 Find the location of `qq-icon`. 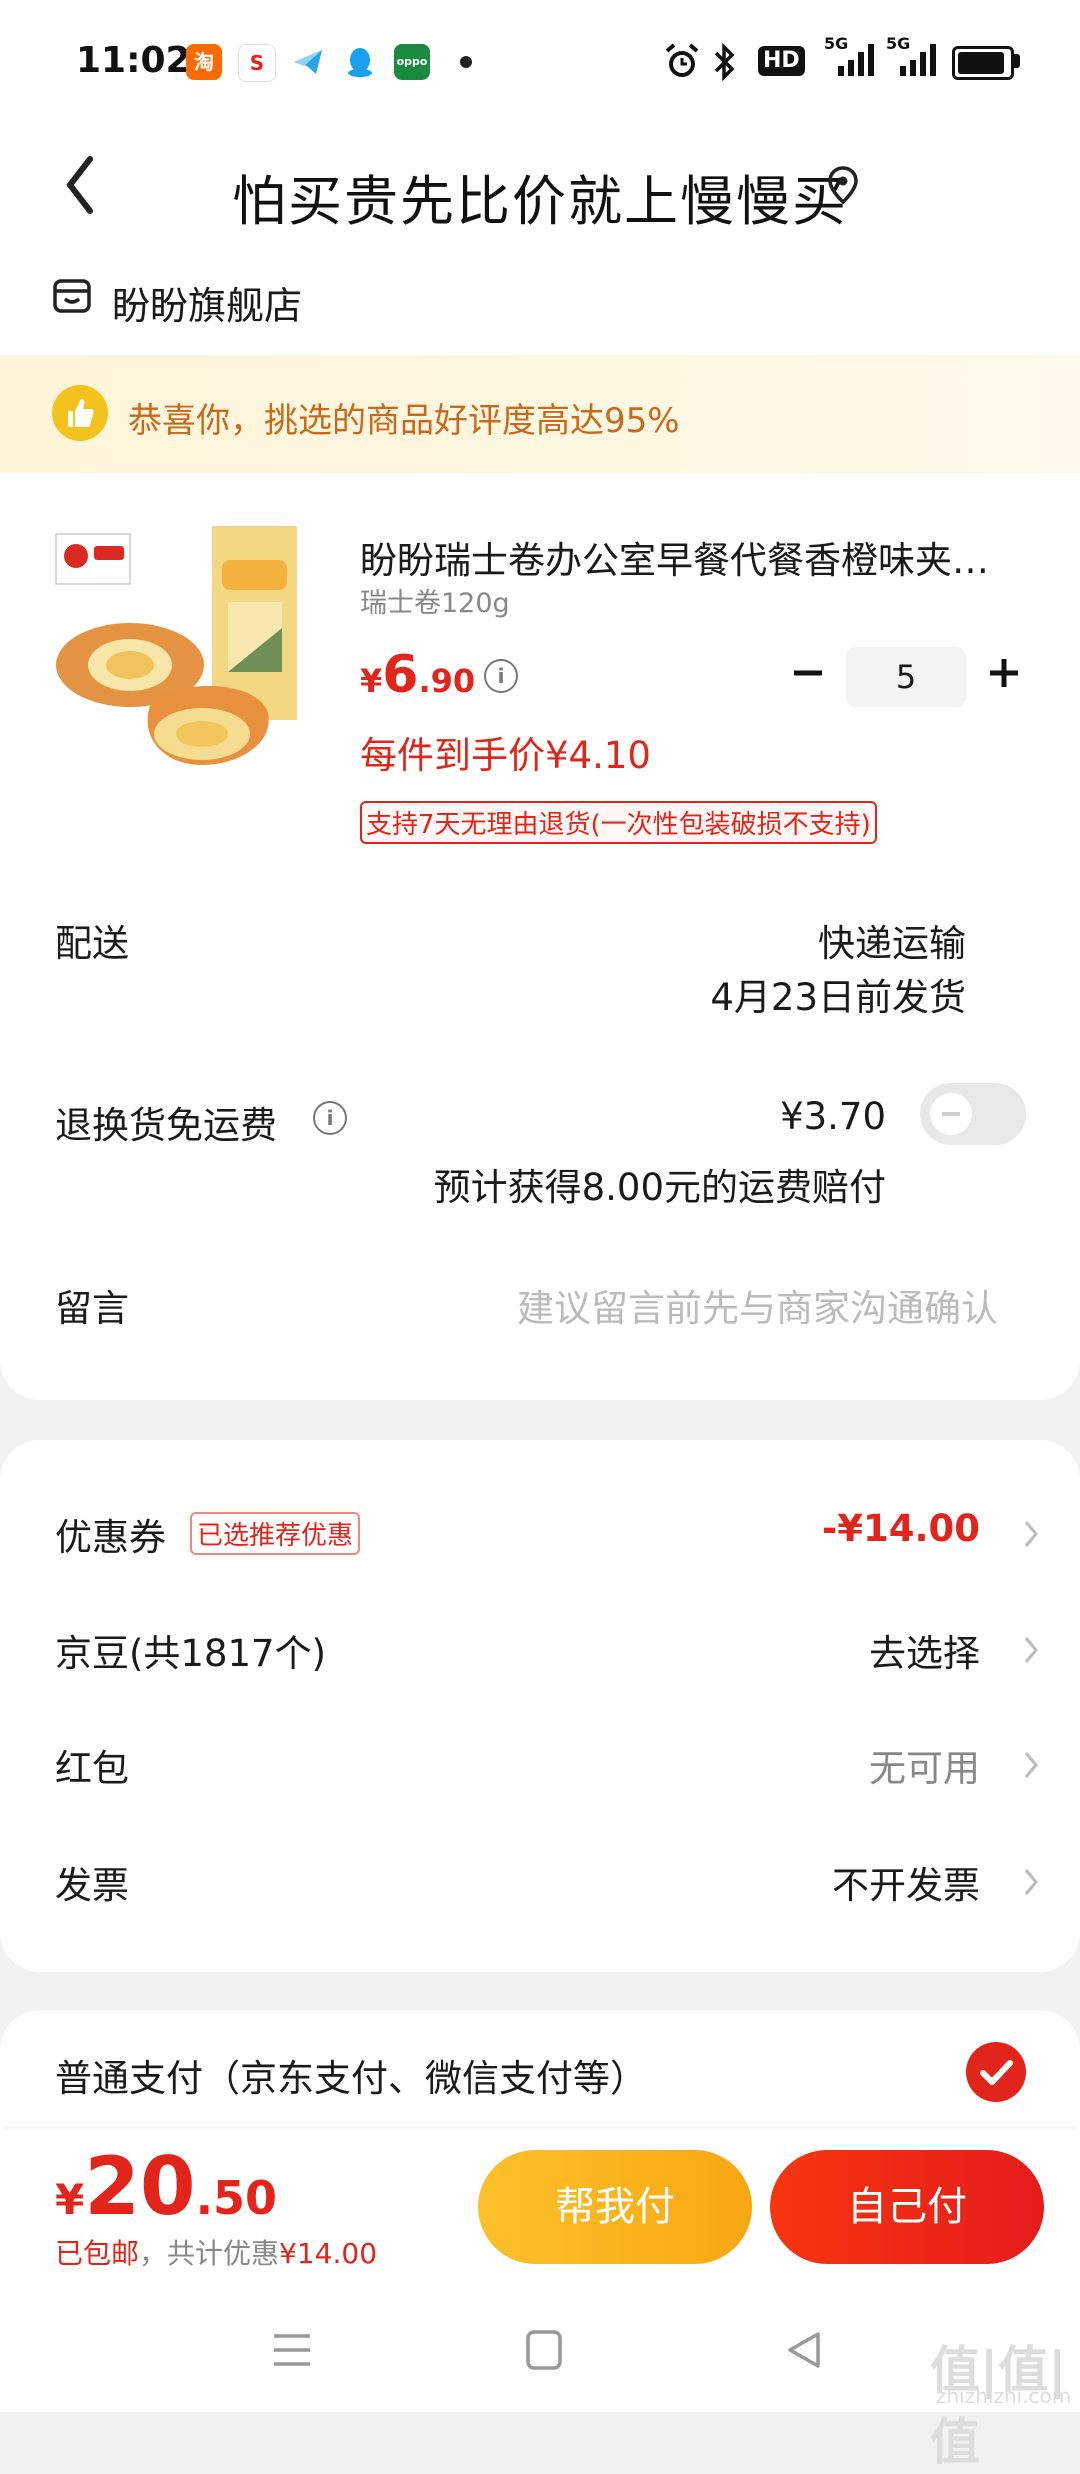

qq-icon is located at coordinates (360, 62).